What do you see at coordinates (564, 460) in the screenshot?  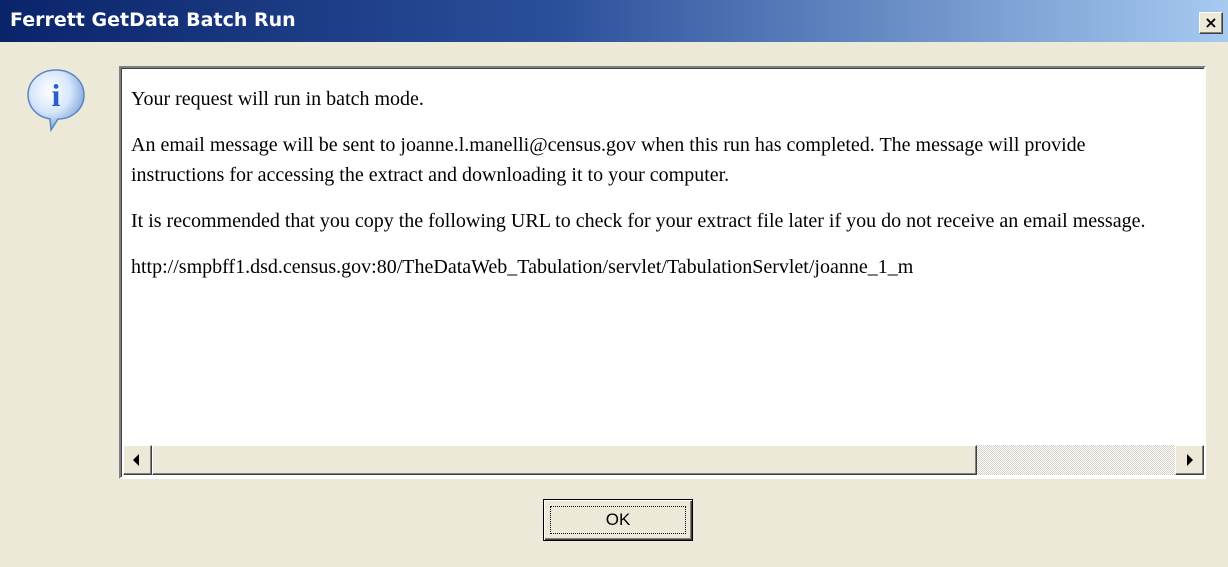 I see `scrollbar-thumb` at bounding box center [564, 460].